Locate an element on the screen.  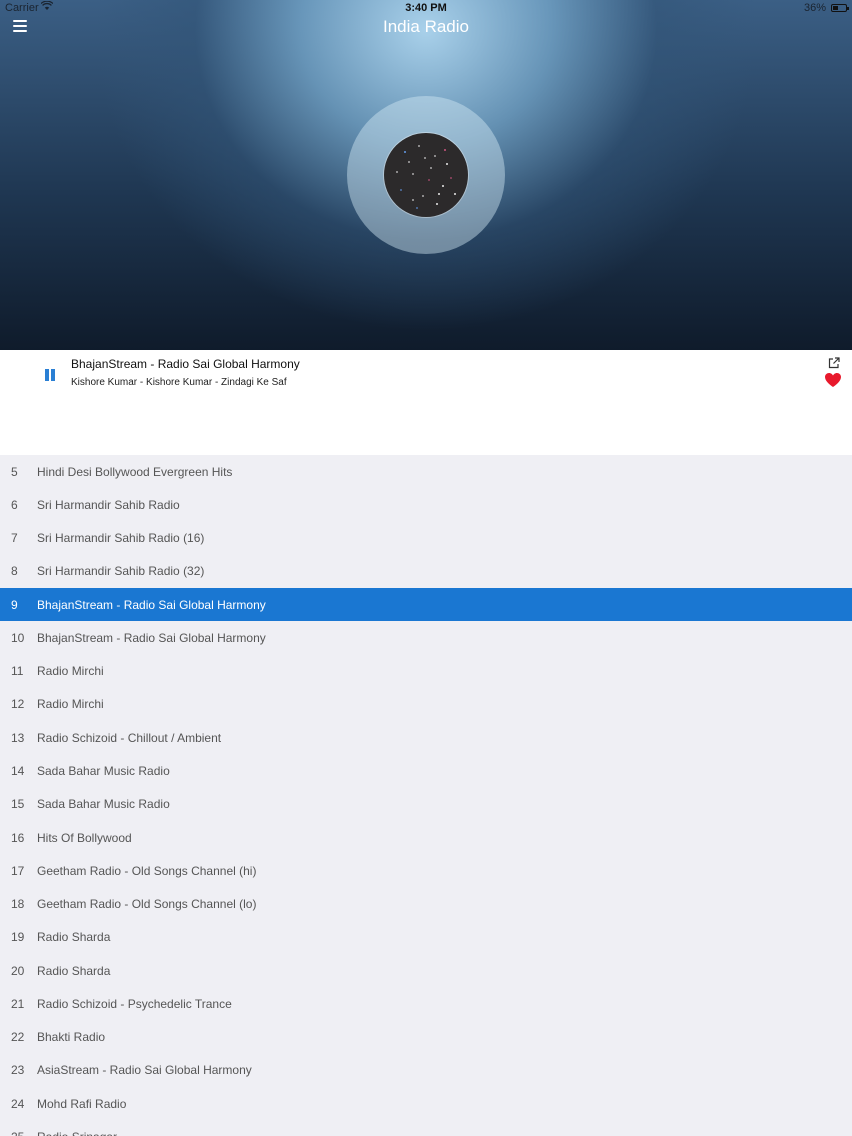
station-name: Hindi Desi Bollywood Evergreen Hits is located at coordinates (135, 471).